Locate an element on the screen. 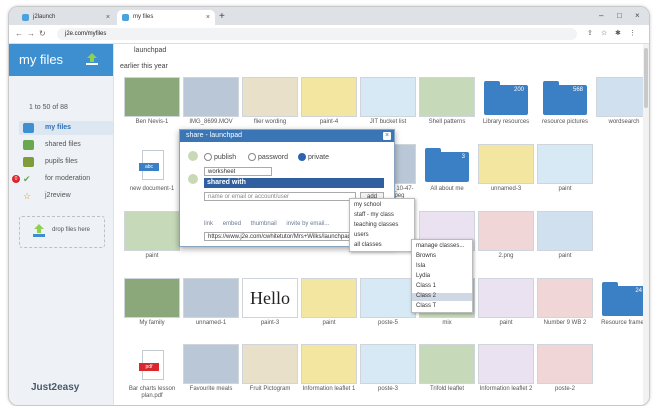 The width and height of the screenshot is (656, 406). site-icon is located at coordinates (25, 17).